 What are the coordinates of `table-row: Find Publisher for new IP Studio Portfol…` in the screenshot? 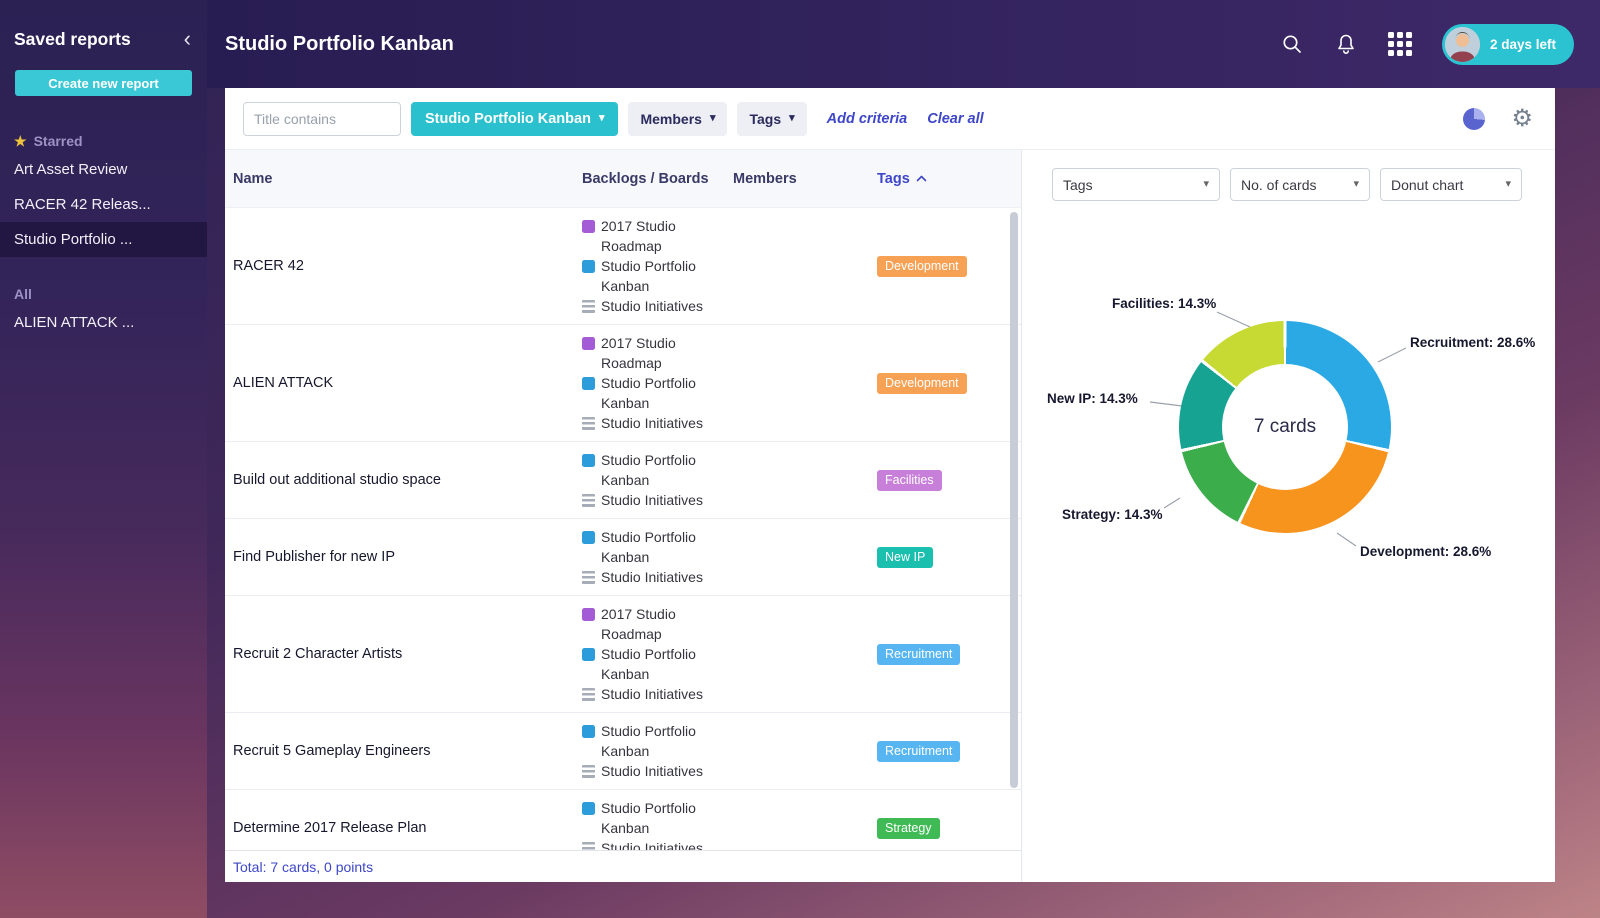 It's located at (623, 557).